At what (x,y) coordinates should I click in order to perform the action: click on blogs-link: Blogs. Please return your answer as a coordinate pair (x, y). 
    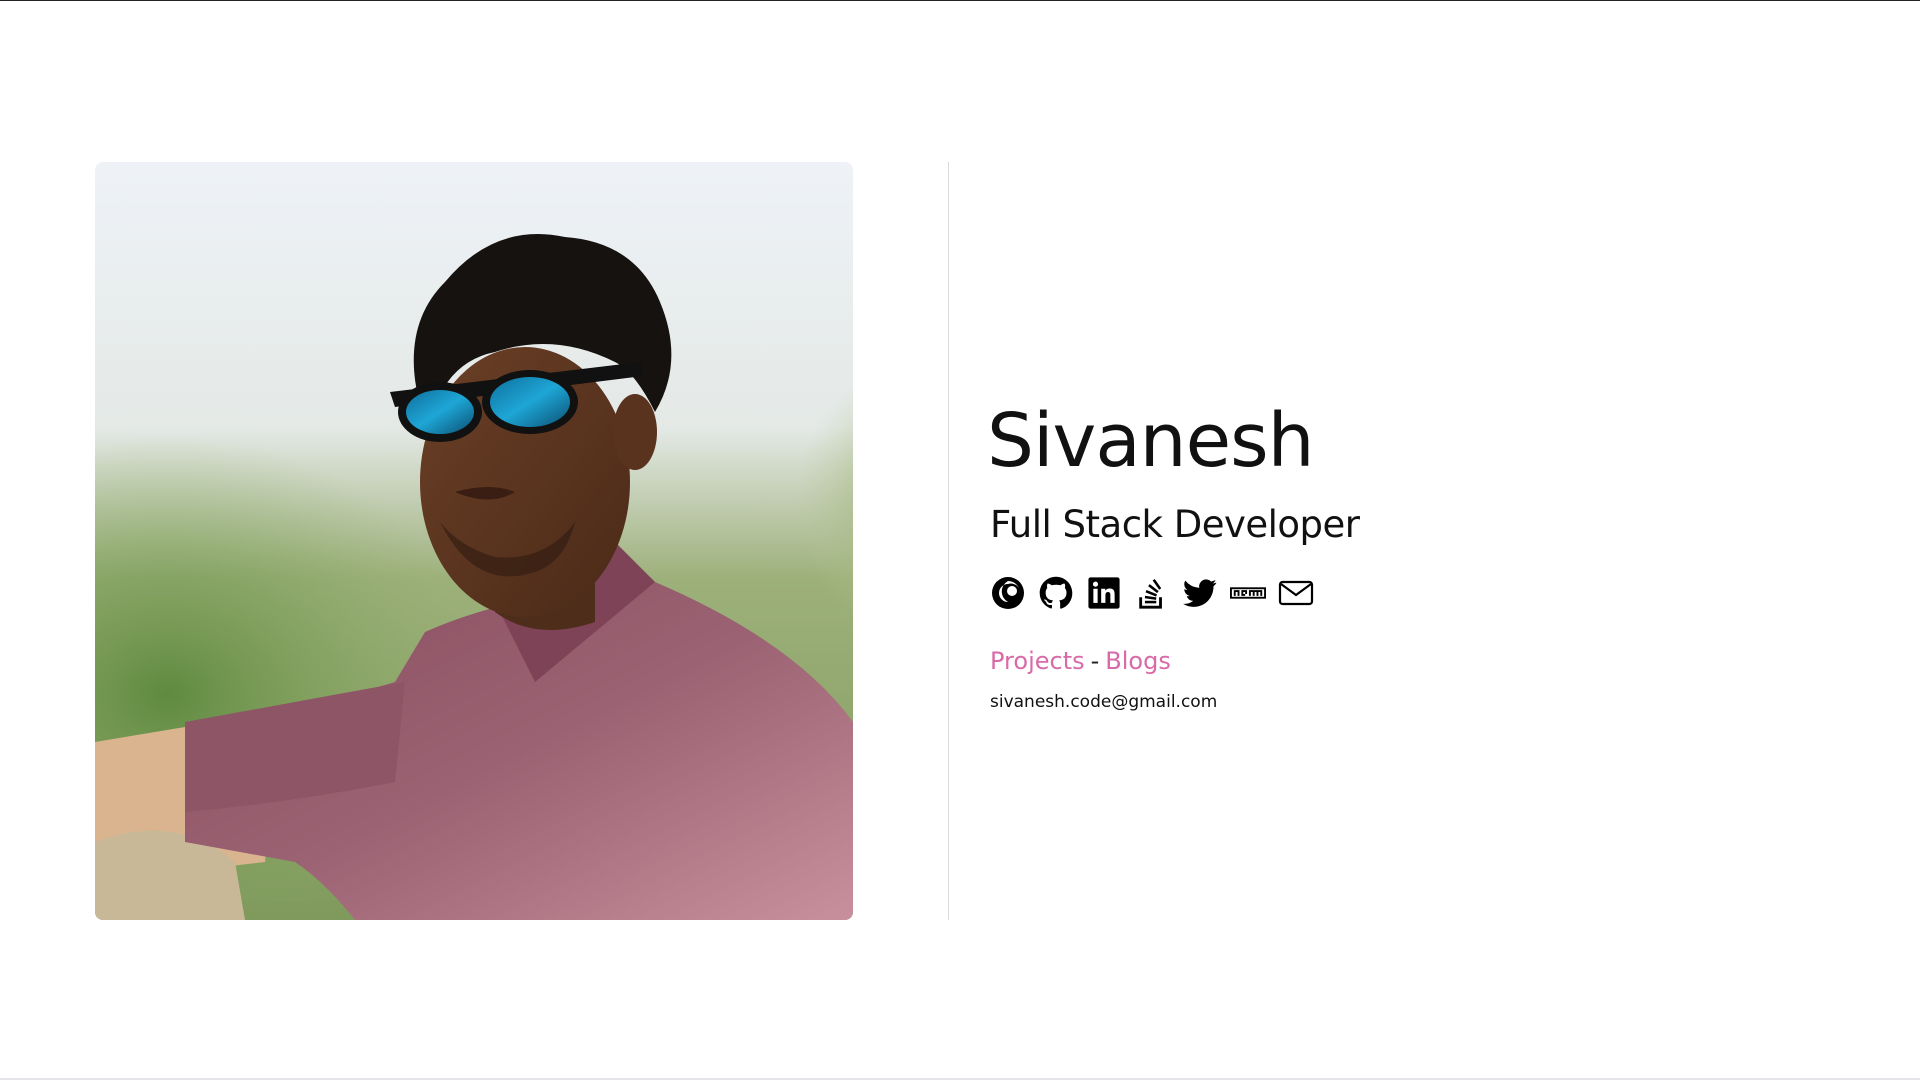
    Looking at the image, I should click on (1138, 661).